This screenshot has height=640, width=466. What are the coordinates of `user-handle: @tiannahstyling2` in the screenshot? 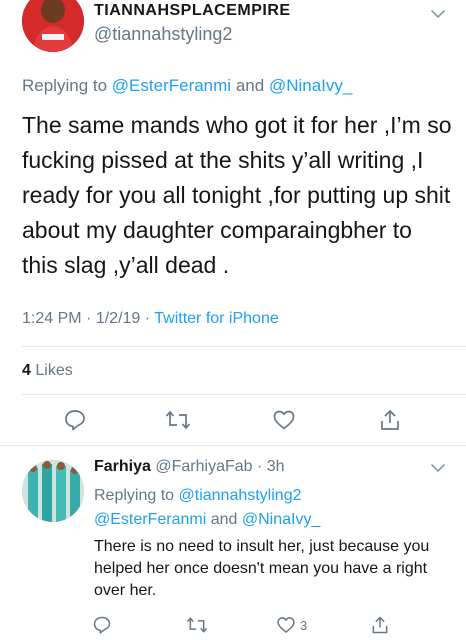 It's located at (163, 34).